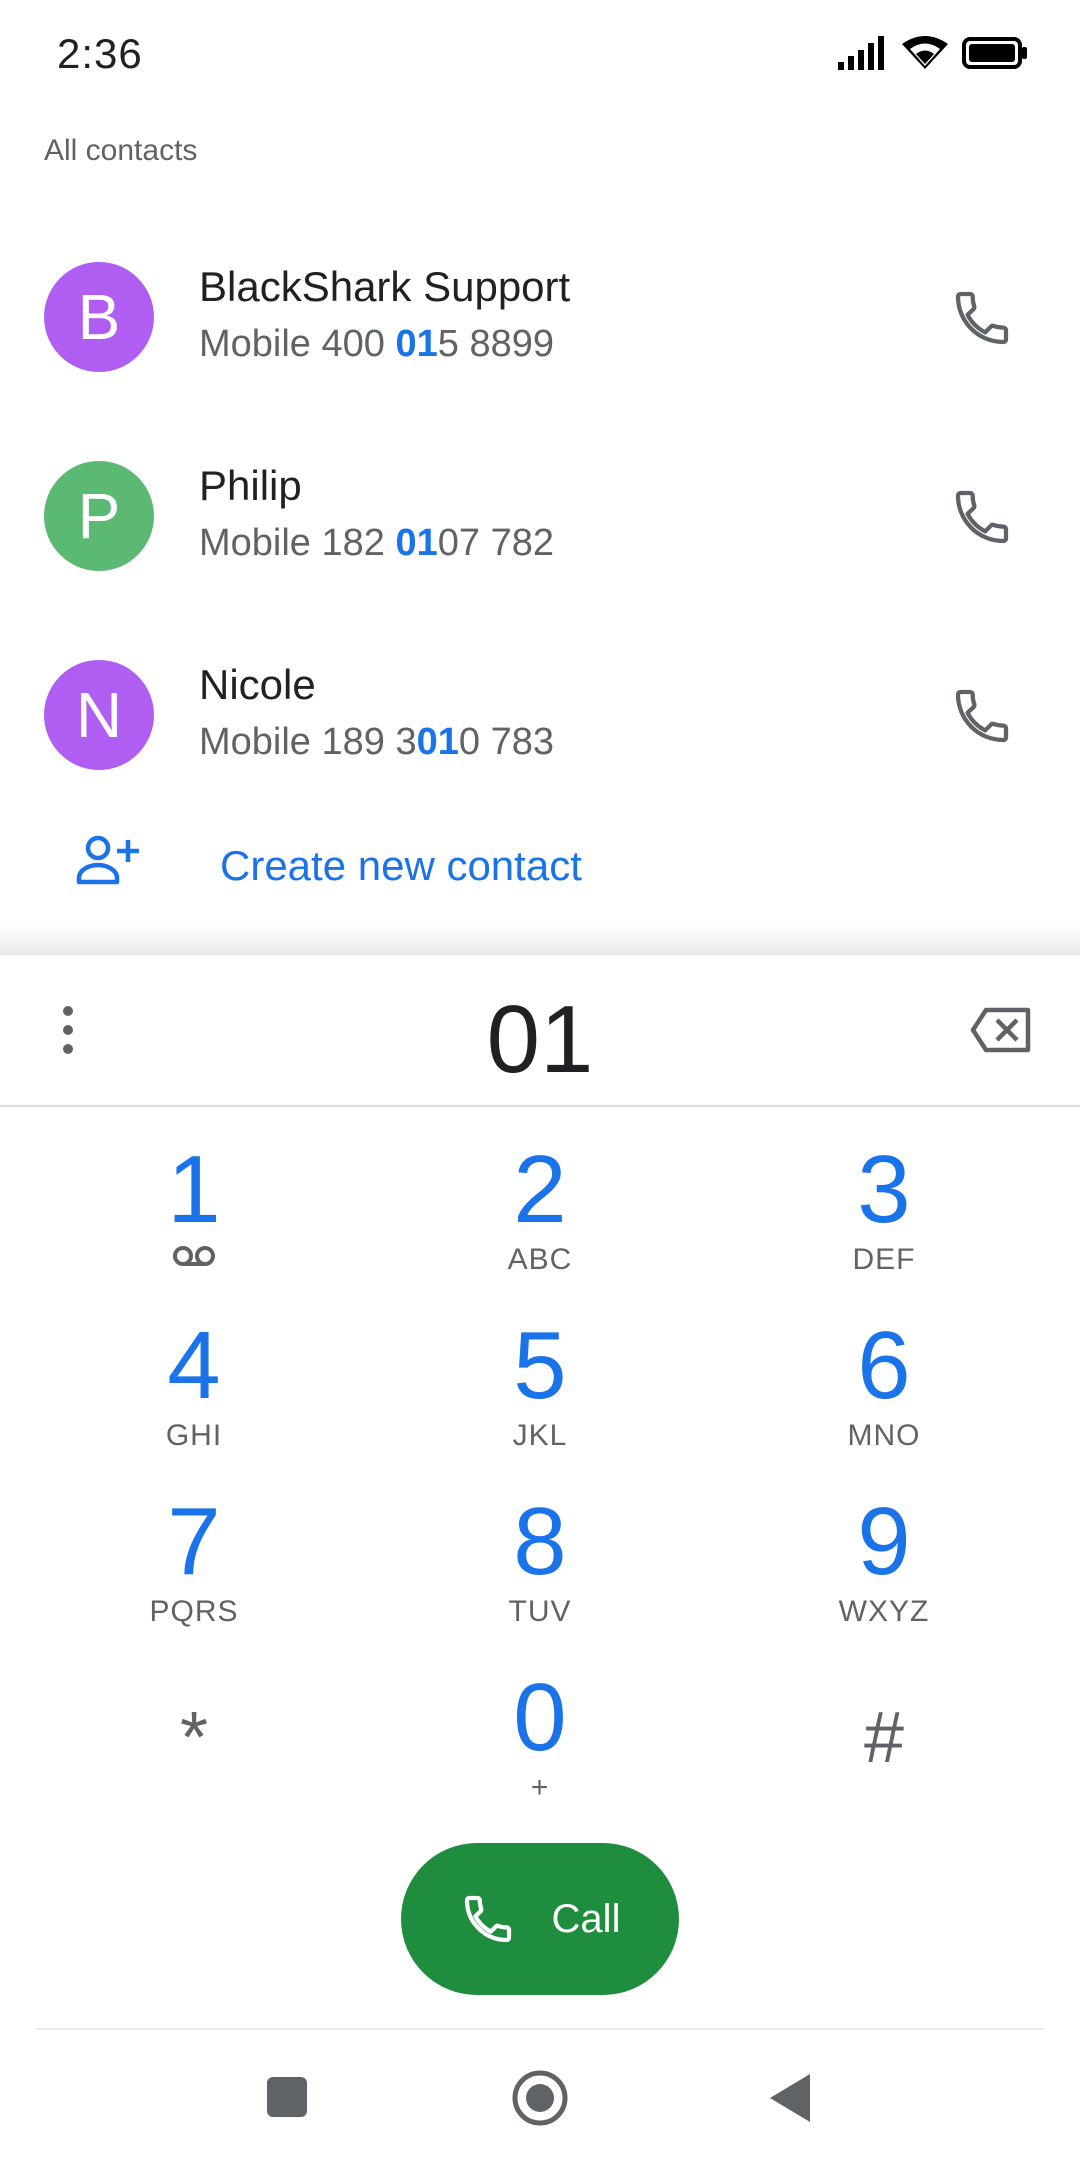 This screenshot has height=2160, width=1080. I want to click on status-bar: 2:36, so click(540, 55).